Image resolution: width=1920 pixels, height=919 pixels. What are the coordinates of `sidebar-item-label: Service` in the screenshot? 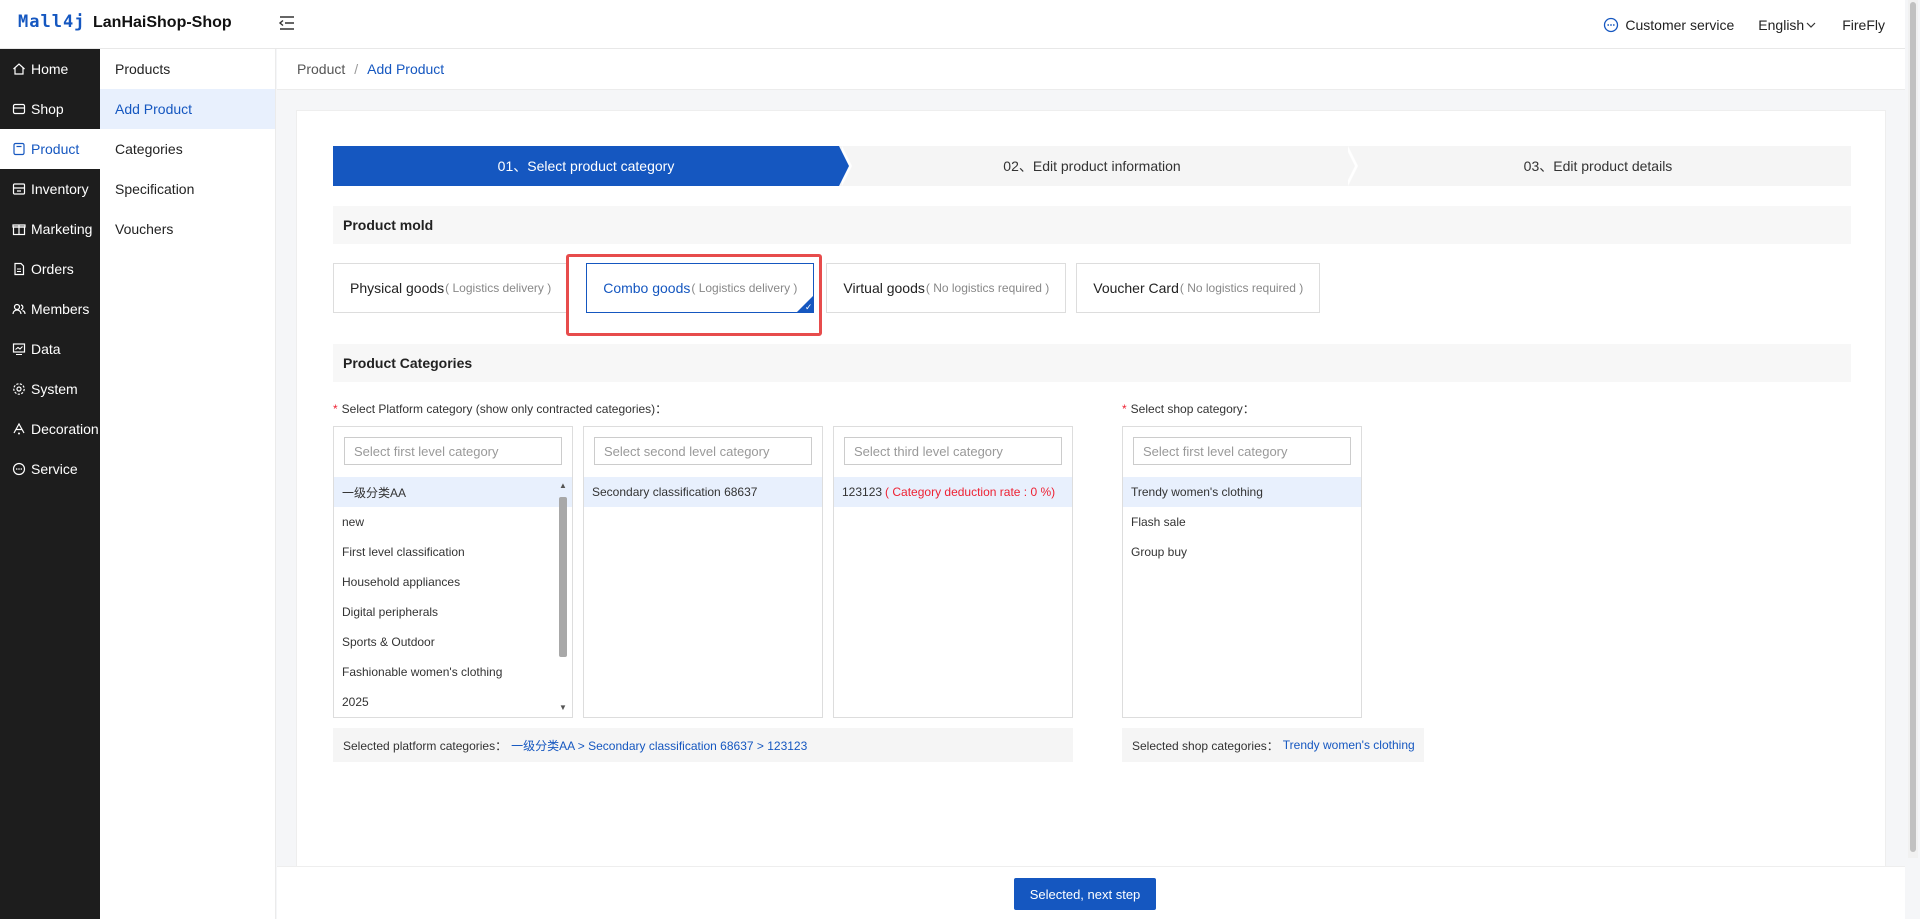 It's located at (54, 469).